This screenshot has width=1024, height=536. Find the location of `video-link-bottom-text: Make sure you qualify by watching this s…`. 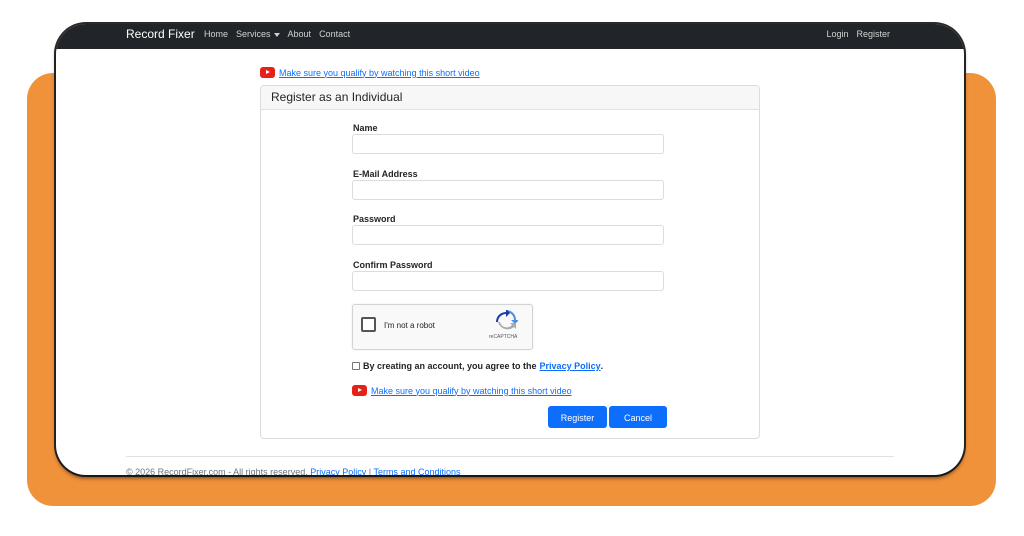

video-link-bottom-text: Make sure you qualify by watching this s… is located at coordinates (471, 390).